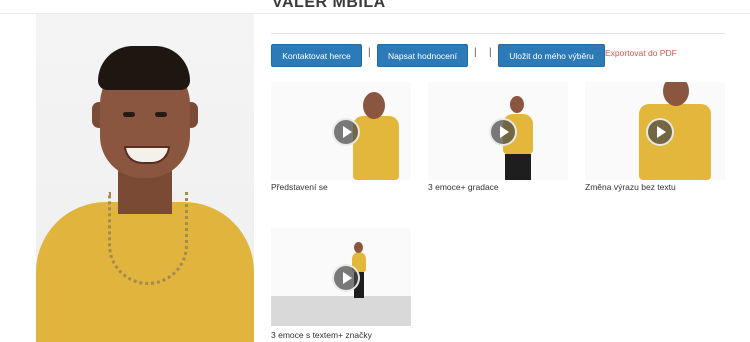 This screenshot has height=342, width=750. I want to click on video-caption: 3 emoce+ gradace, so click(463, 187).